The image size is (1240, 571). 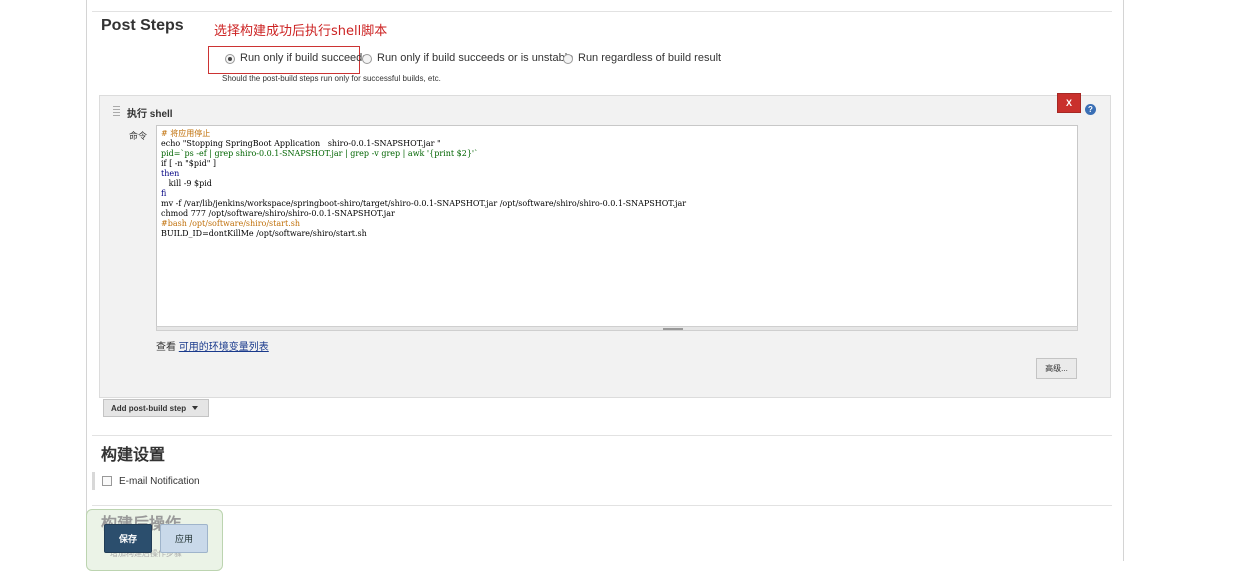 I want to click on code-line: fi, so click(x=164, y=193).